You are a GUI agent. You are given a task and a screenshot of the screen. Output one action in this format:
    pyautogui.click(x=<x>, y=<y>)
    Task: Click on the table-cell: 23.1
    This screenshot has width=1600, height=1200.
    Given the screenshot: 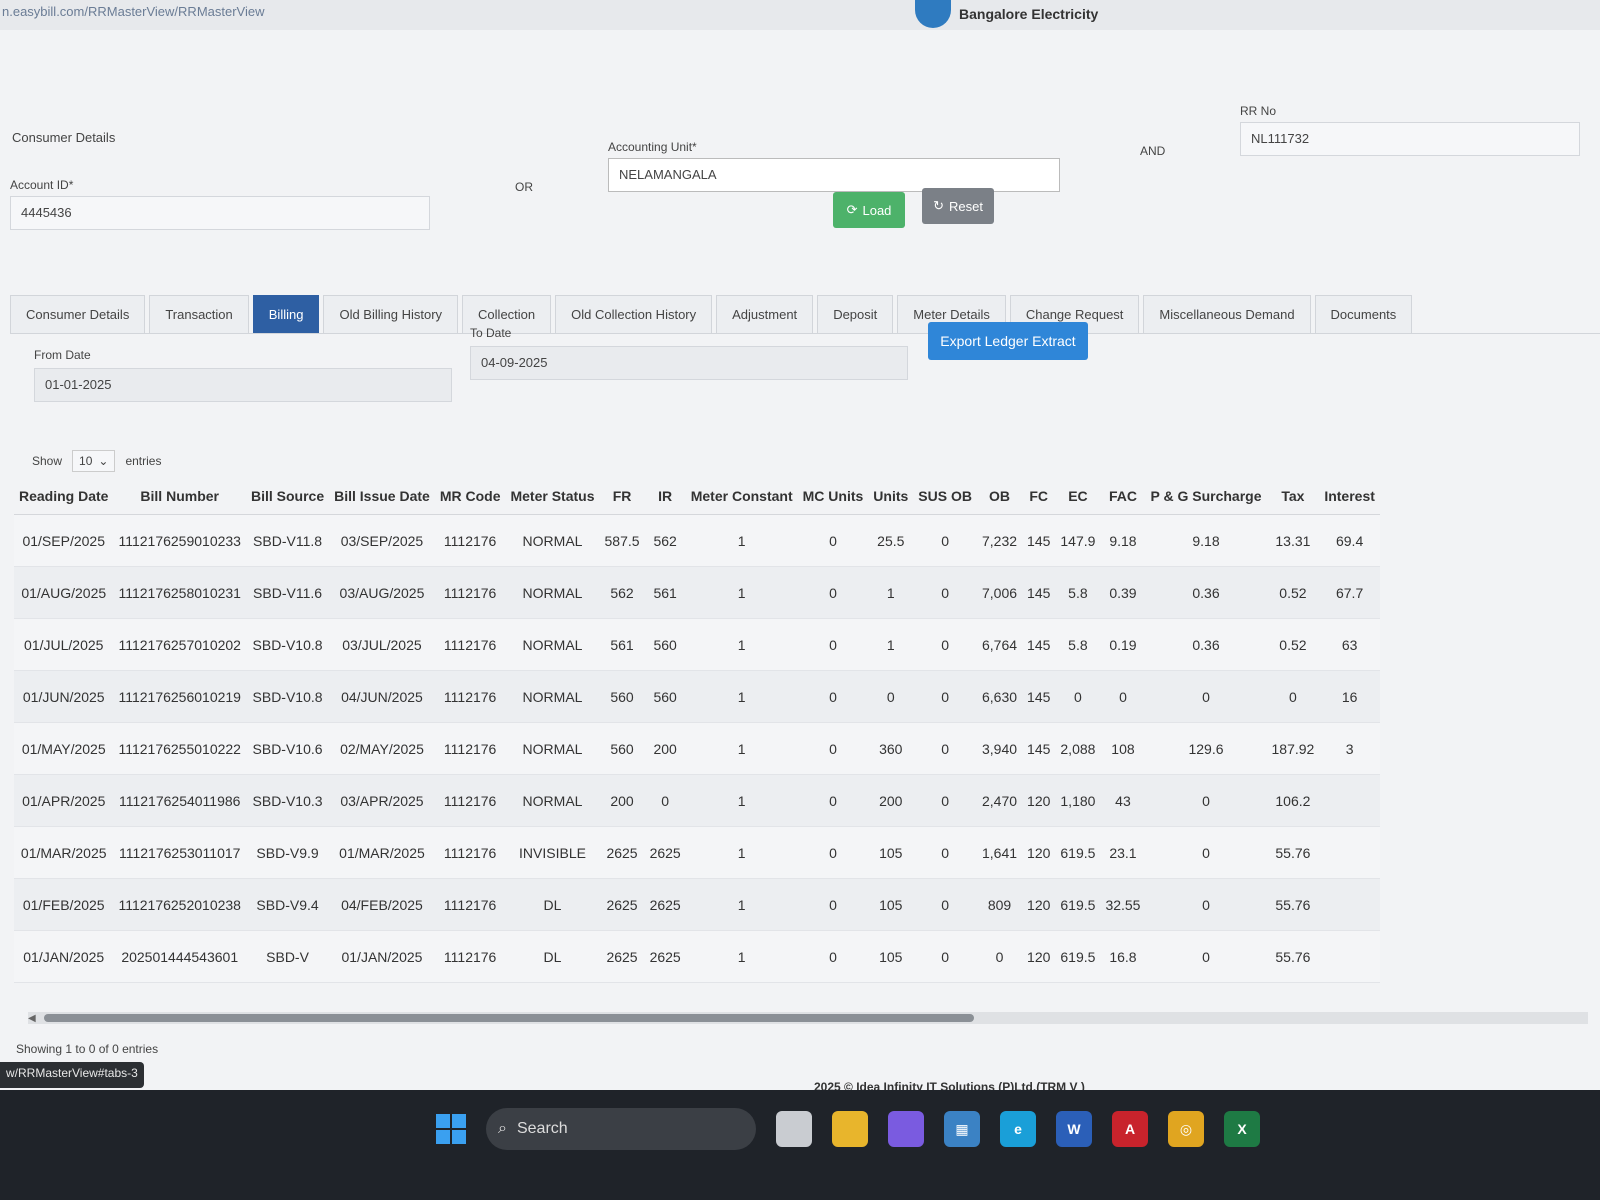 What is the action you would take?
    pyautogui.click(x=1123, y=852)
    